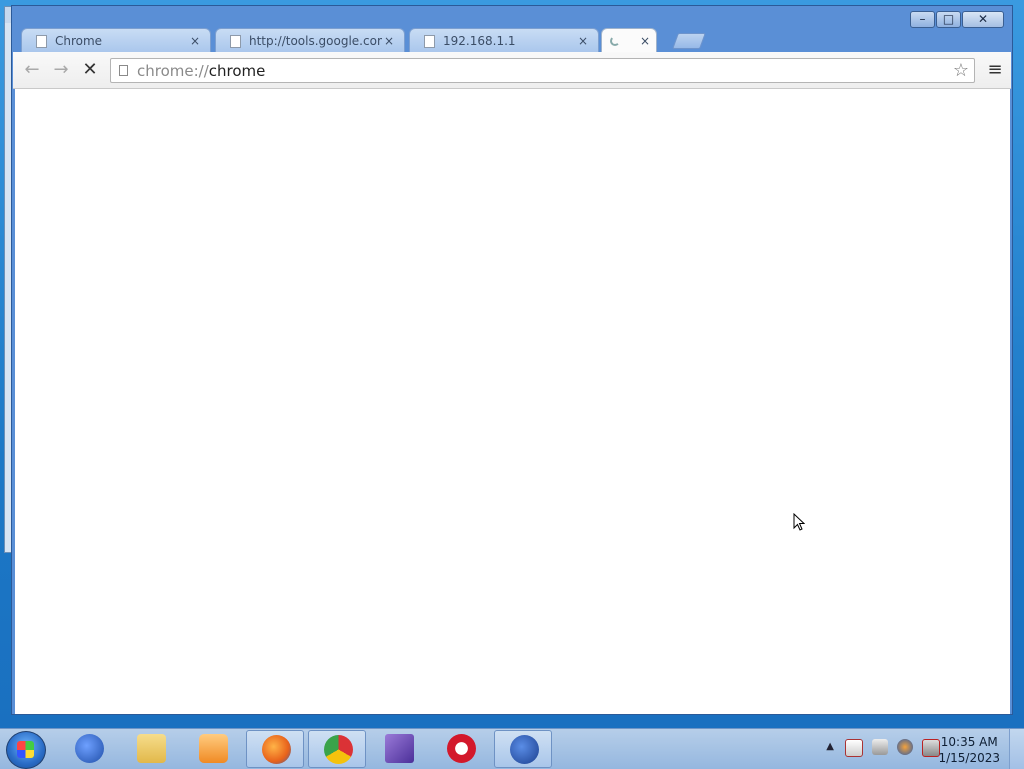 This screenshot has height=769, width=1024. I want to click on minimize-button: –, so click(922, 19).